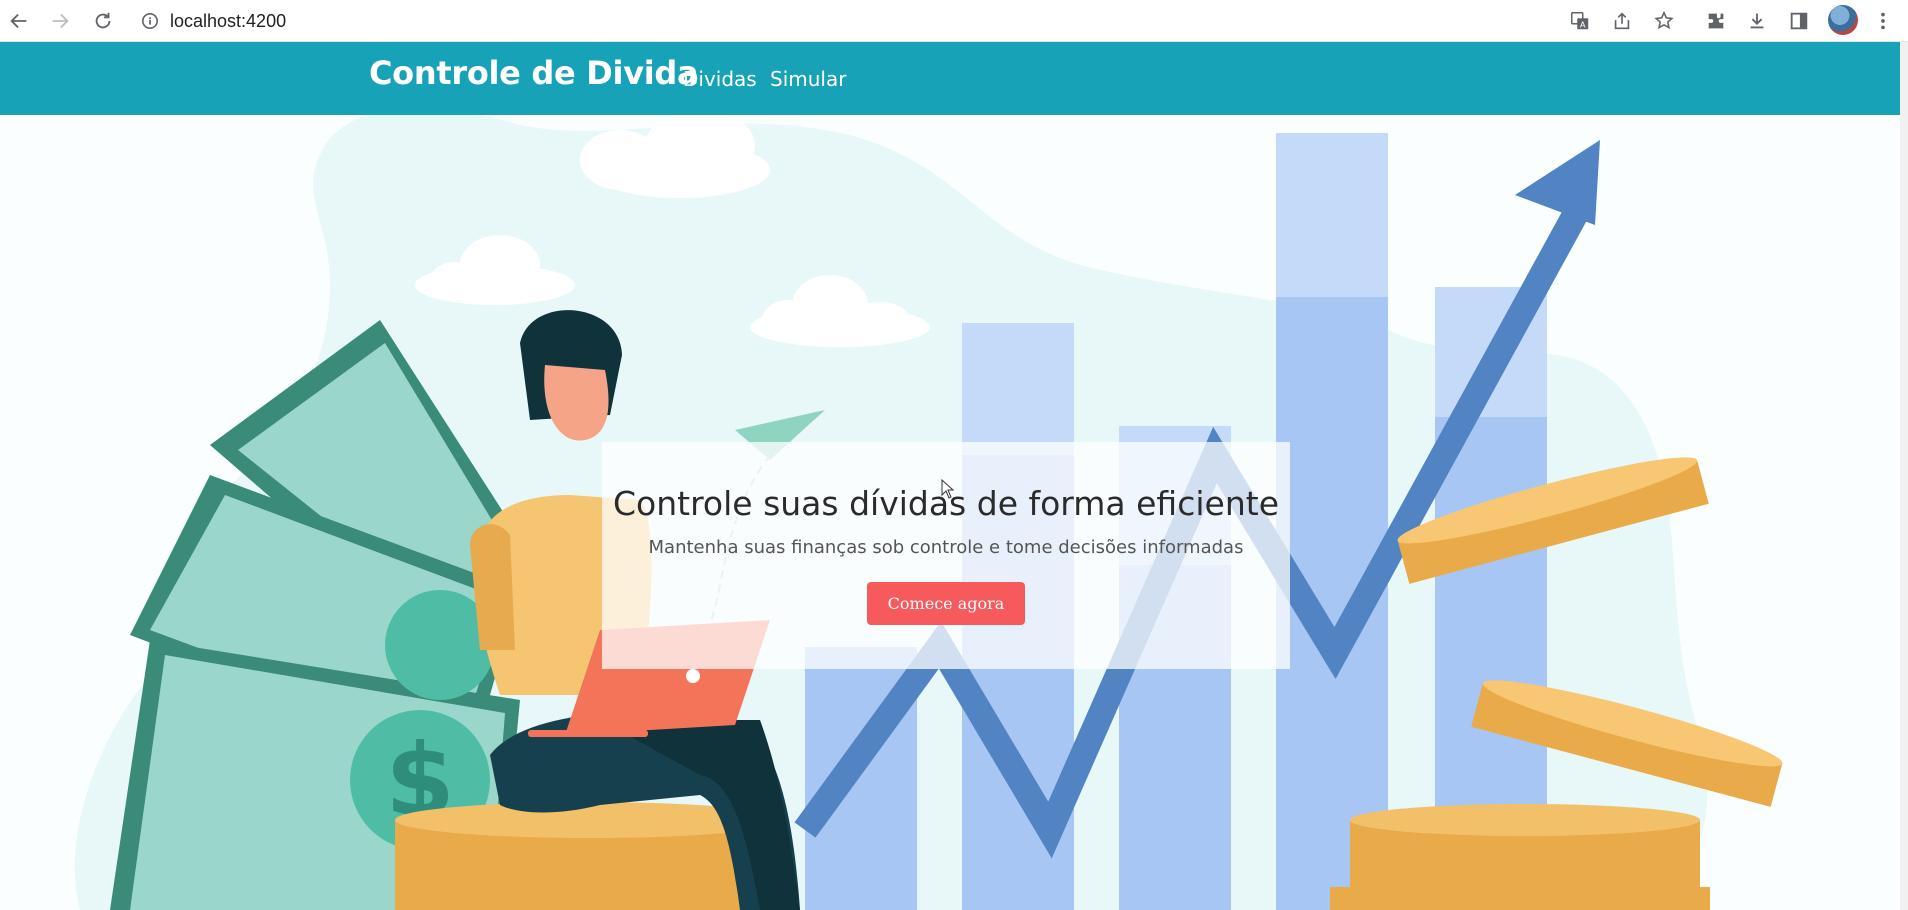 This screenshot has height=910, width=1908. I want to click on download-icon, so click(1757, 21).